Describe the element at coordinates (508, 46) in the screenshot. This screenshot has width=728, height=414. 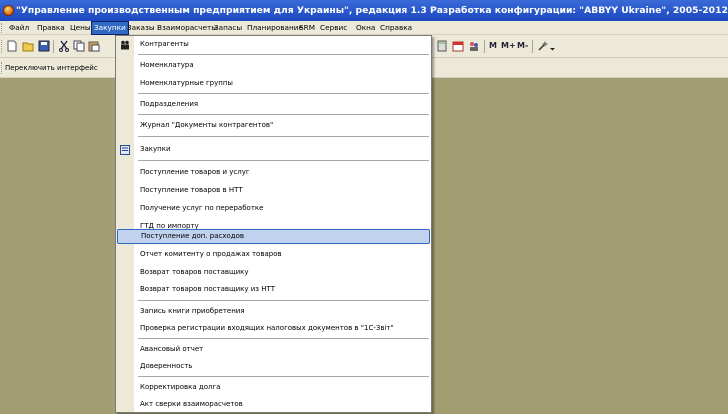
I see `memory-plus-button: M+` at that location.